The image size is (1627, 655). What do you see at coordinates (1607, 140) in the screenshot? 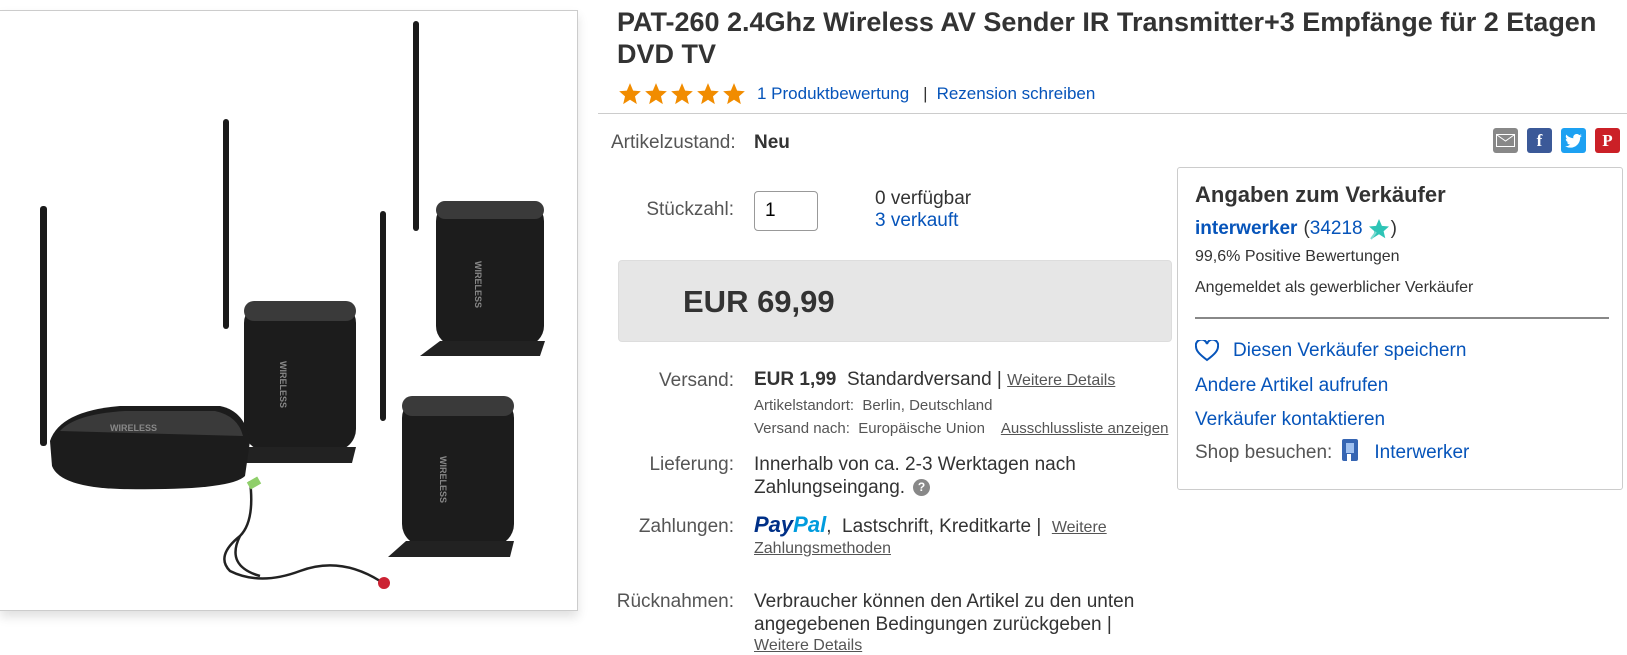
I see `pinterest-icon: P` at bounding box center [1607, 140].